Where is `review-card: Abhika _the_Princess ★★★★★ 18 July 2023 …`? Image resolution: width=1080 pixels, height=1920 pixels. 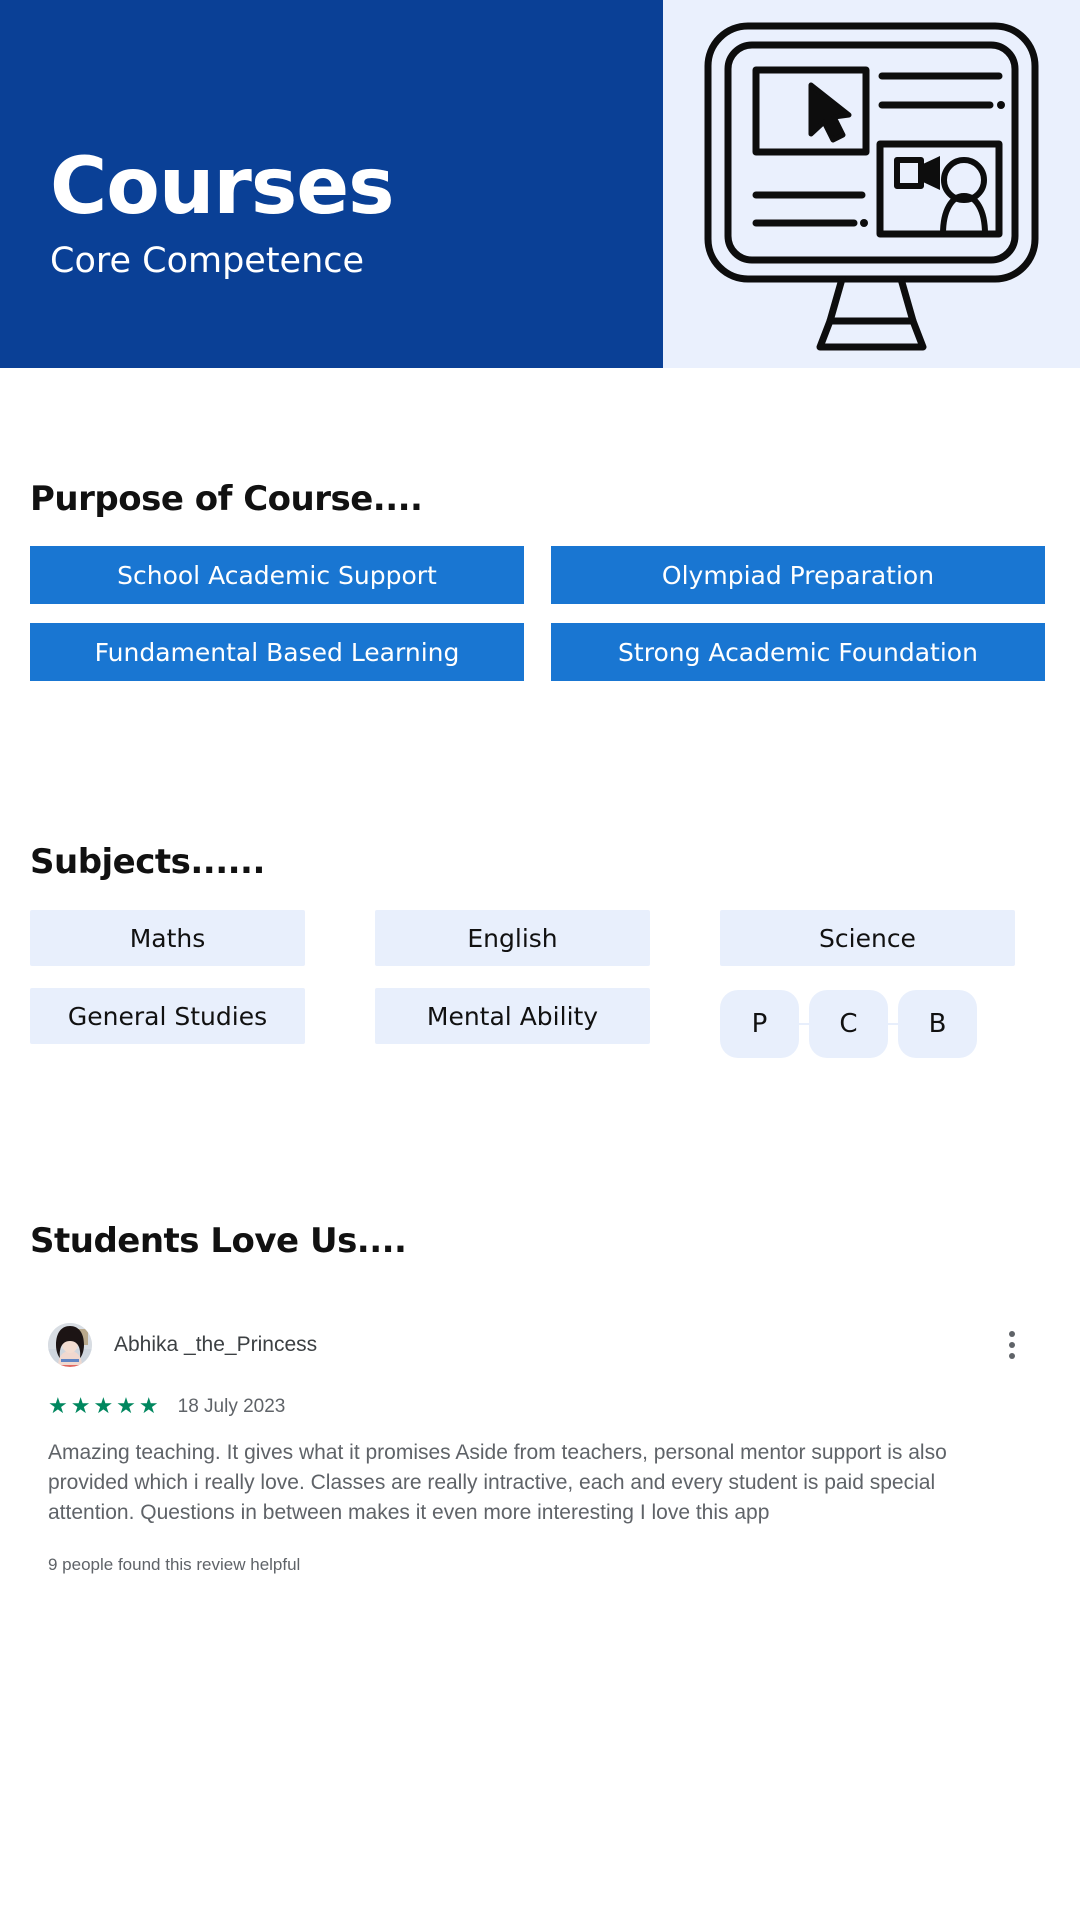
review-card: Abhika _the_Princess ★★★★★ 18 July 2023 … is located at coordinates (540, 1448).